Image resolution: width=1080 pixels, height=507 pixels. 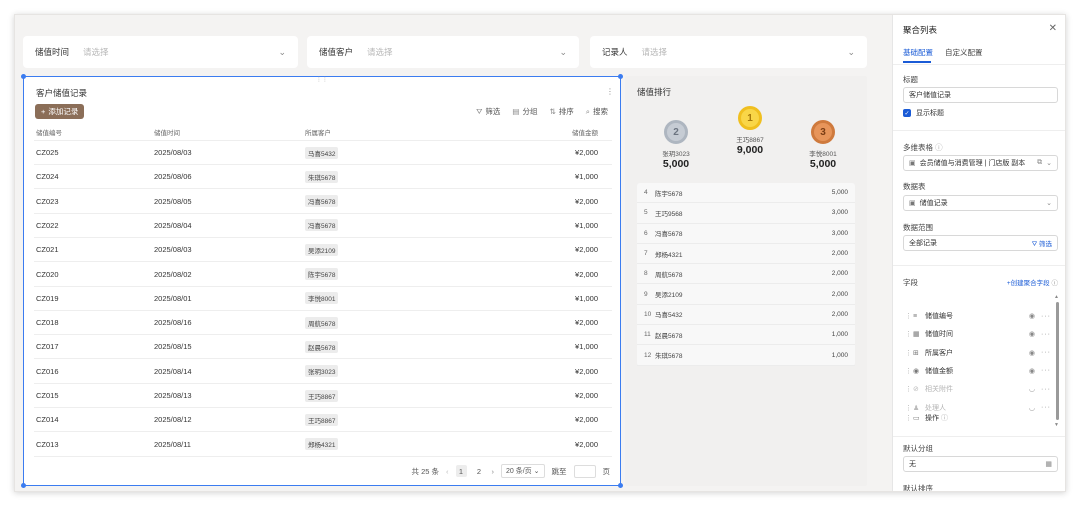 What do you see at coordinates (523, 471) in the screenshot?
I see `page-size-select: 20 条/页 ⌄` at bounding box center [523, 471].